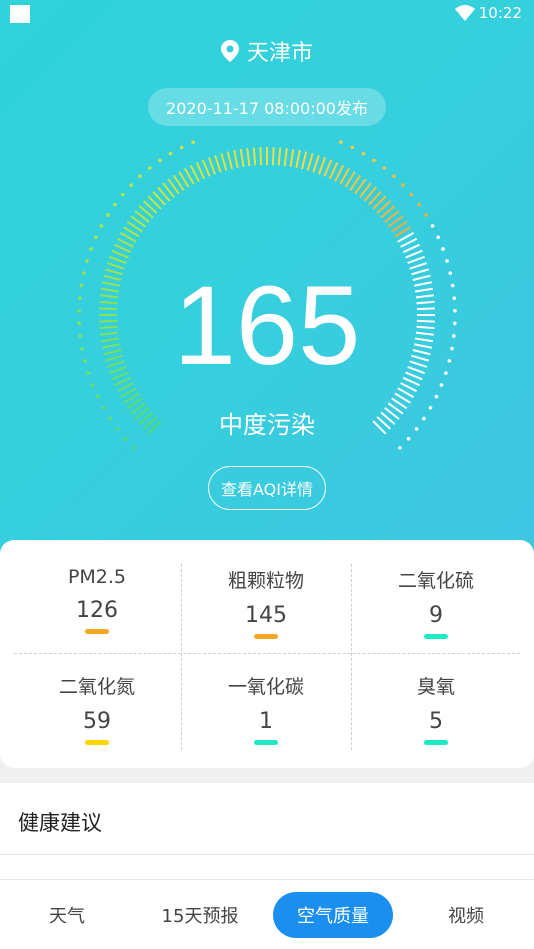 The width and height of the screenshot is (534, 949). I want to click on pollutant-value: 5, so click(436, 721).